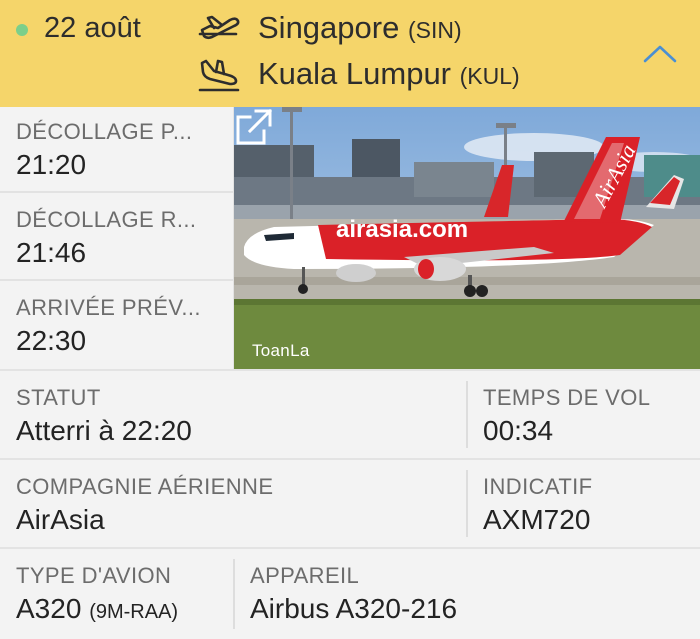  Describe the element at coordinates (116, 150) in the screenshot. I see `scheduled-departure: DÉCOLLAGE P... 21:20` at that location.